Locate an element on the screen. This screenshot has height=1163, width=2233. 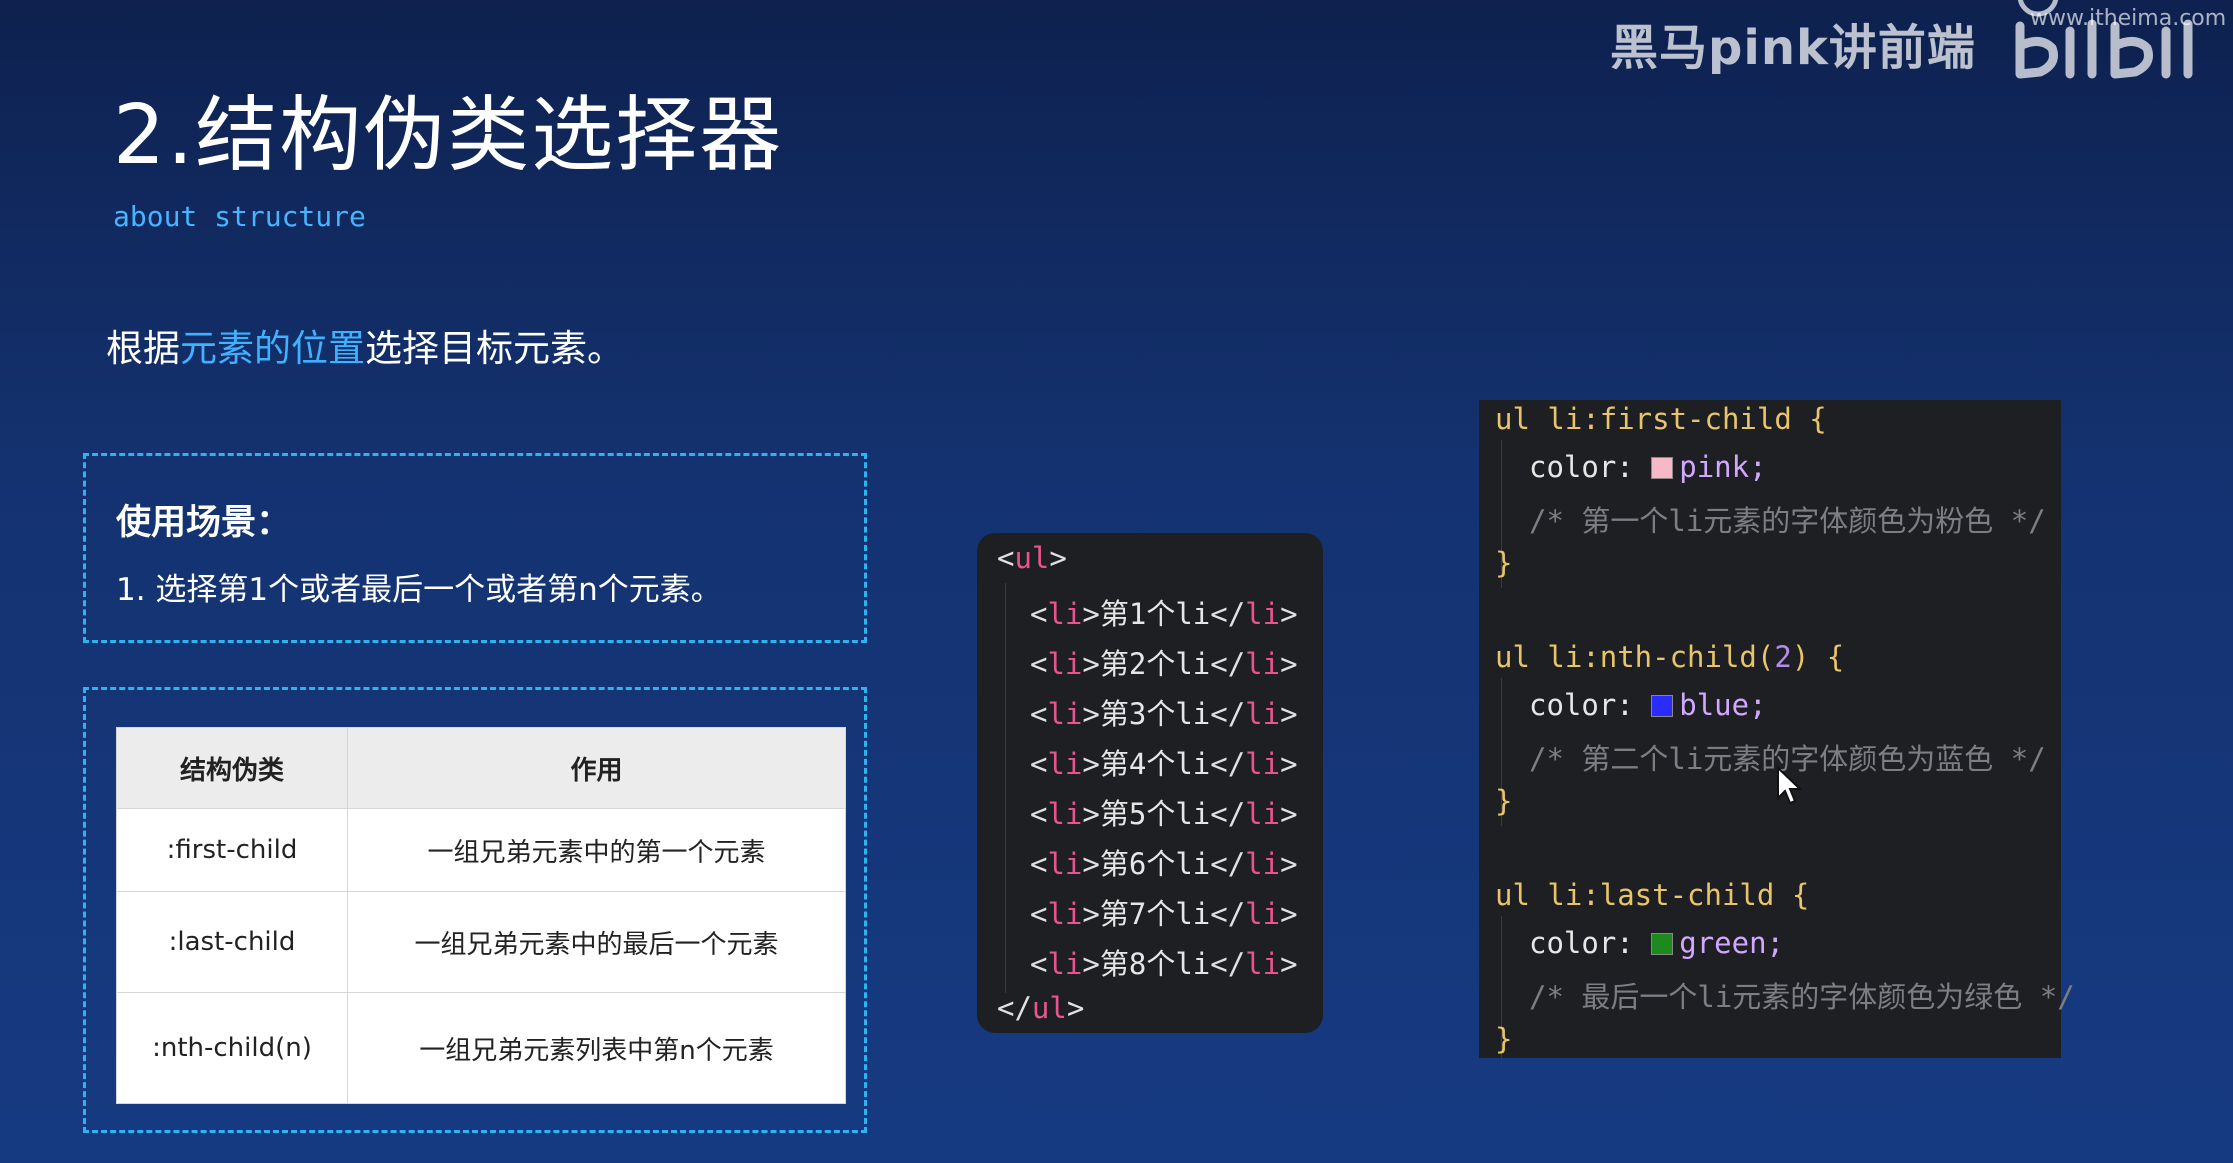
code-line: <li>第4个li</li> is located at coordinates (1164, 764).